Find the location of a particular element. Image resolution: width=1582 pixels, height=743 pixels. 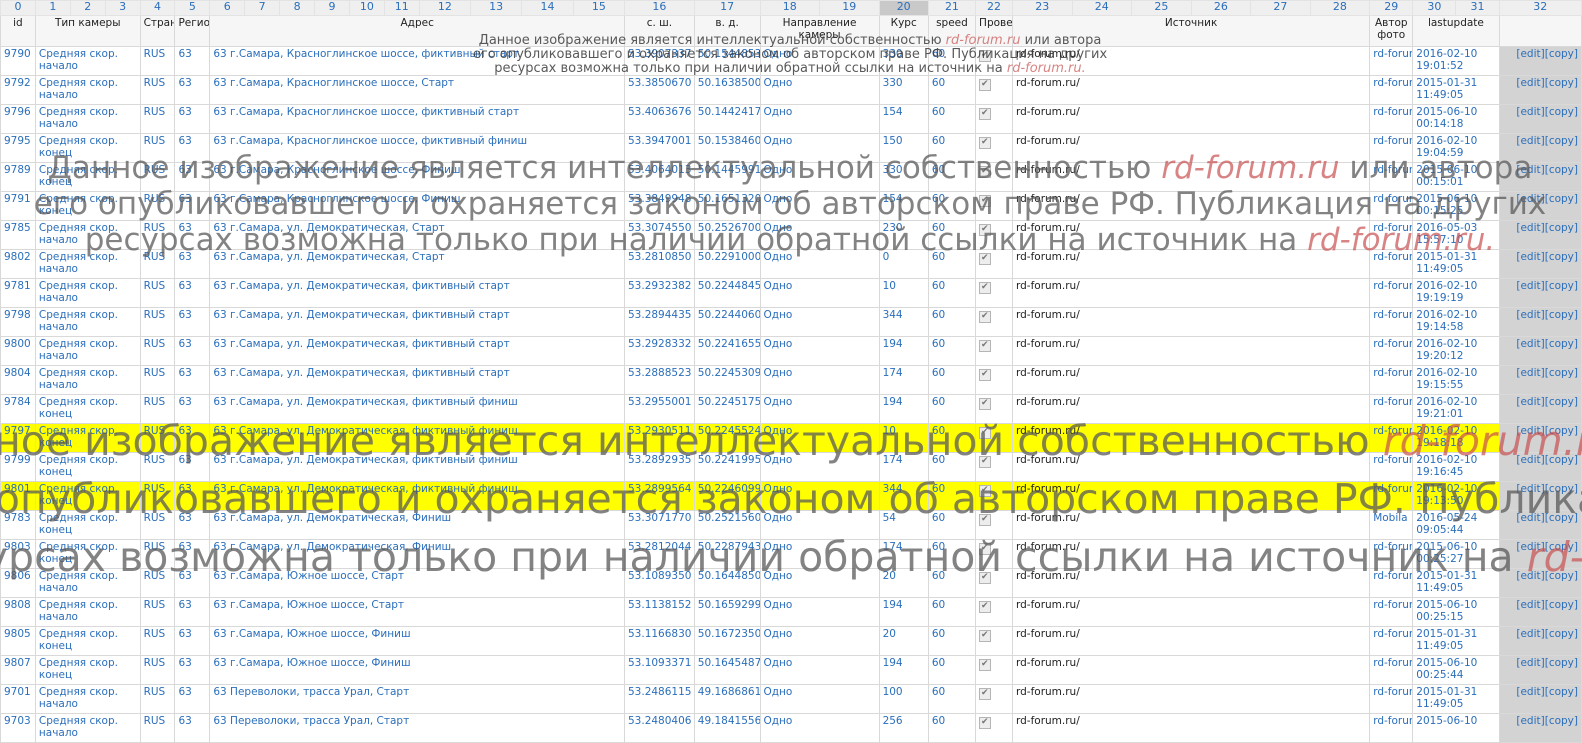

cell-lat: 53.4064013 is located at coordinates (659, 177).